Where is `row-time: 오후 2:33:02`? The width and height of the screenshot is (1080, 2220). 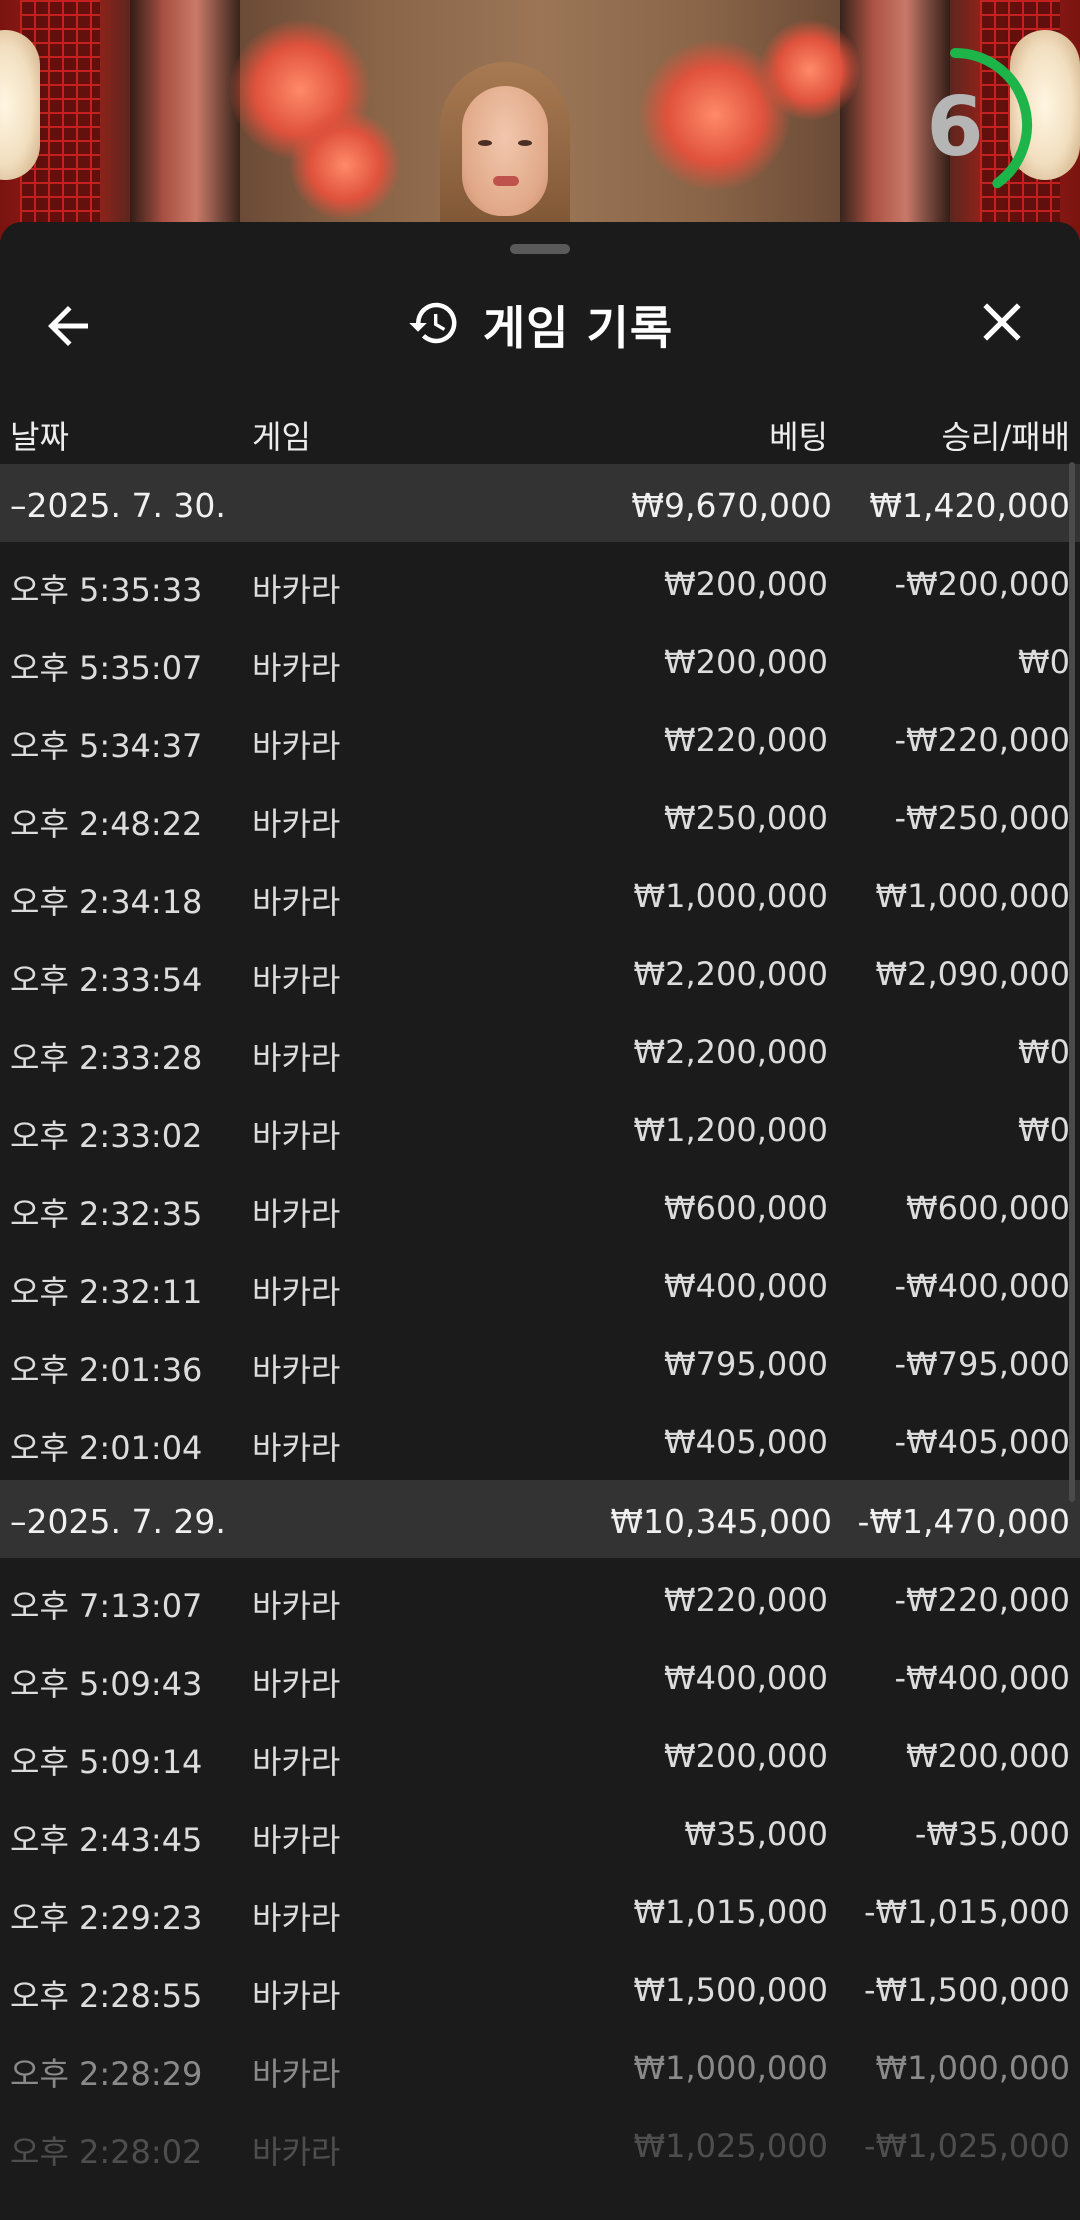
row-time: 오후 2:33:02 is located at coordinates (106, 1136).